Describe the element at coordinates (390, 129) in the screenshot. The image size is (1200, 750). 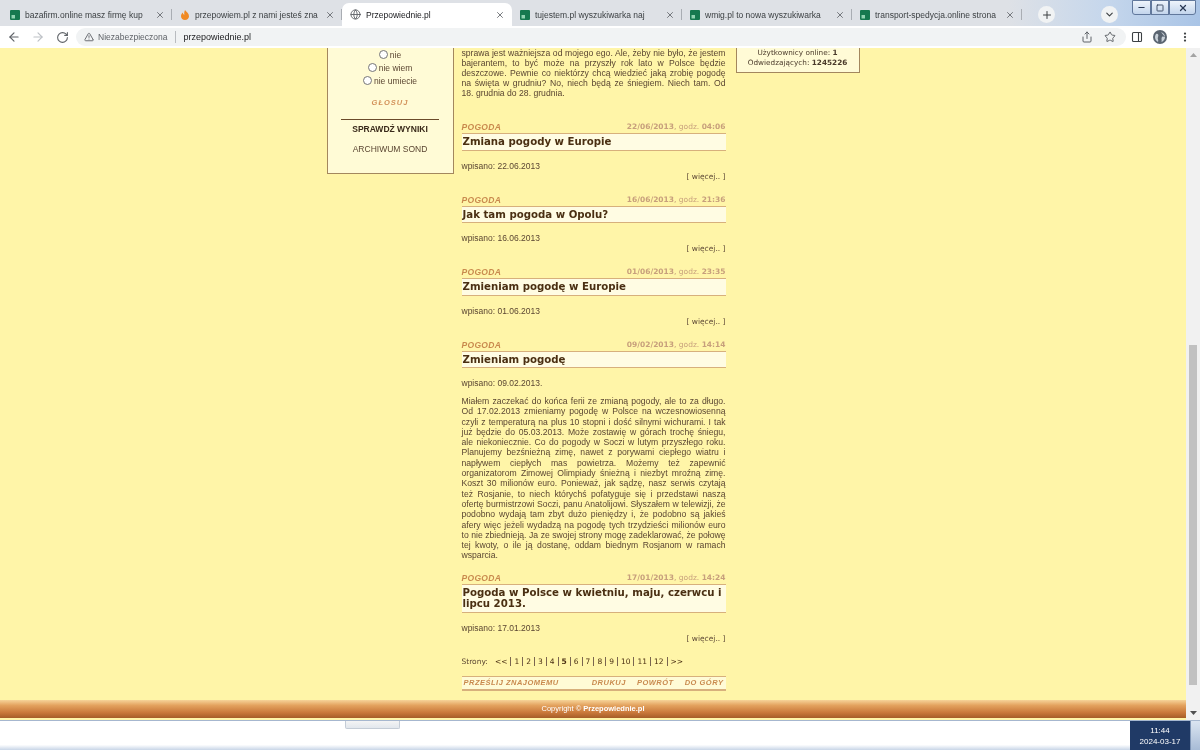
I see `results-link: SPRAWDŹ WYNIKI` at that location.